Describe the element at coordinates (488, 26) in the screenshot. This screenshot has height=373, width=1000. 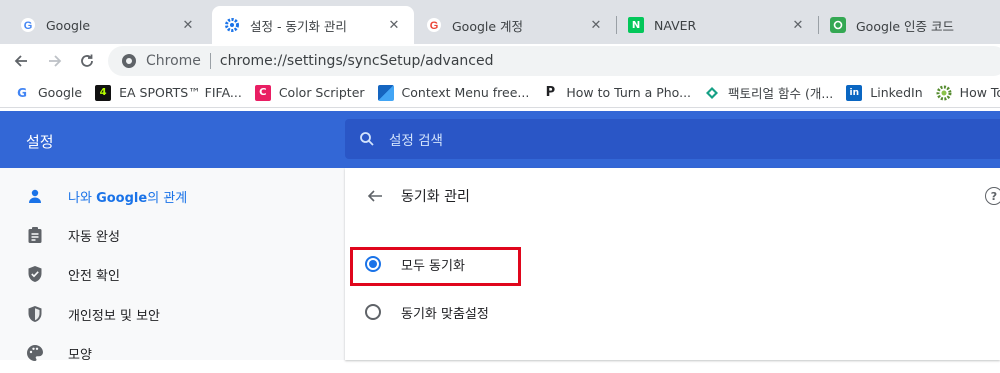
I see `tab-title: Google 계정` at that location.